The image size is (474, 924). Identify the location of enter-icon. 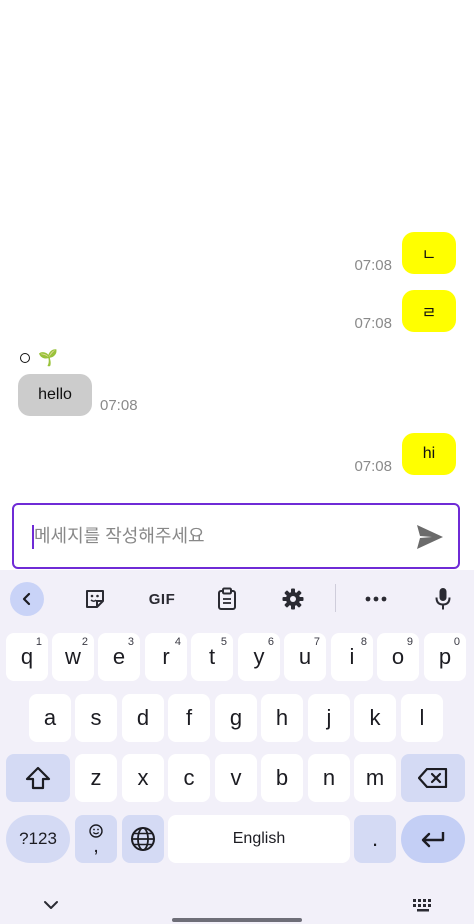
(433, 840).